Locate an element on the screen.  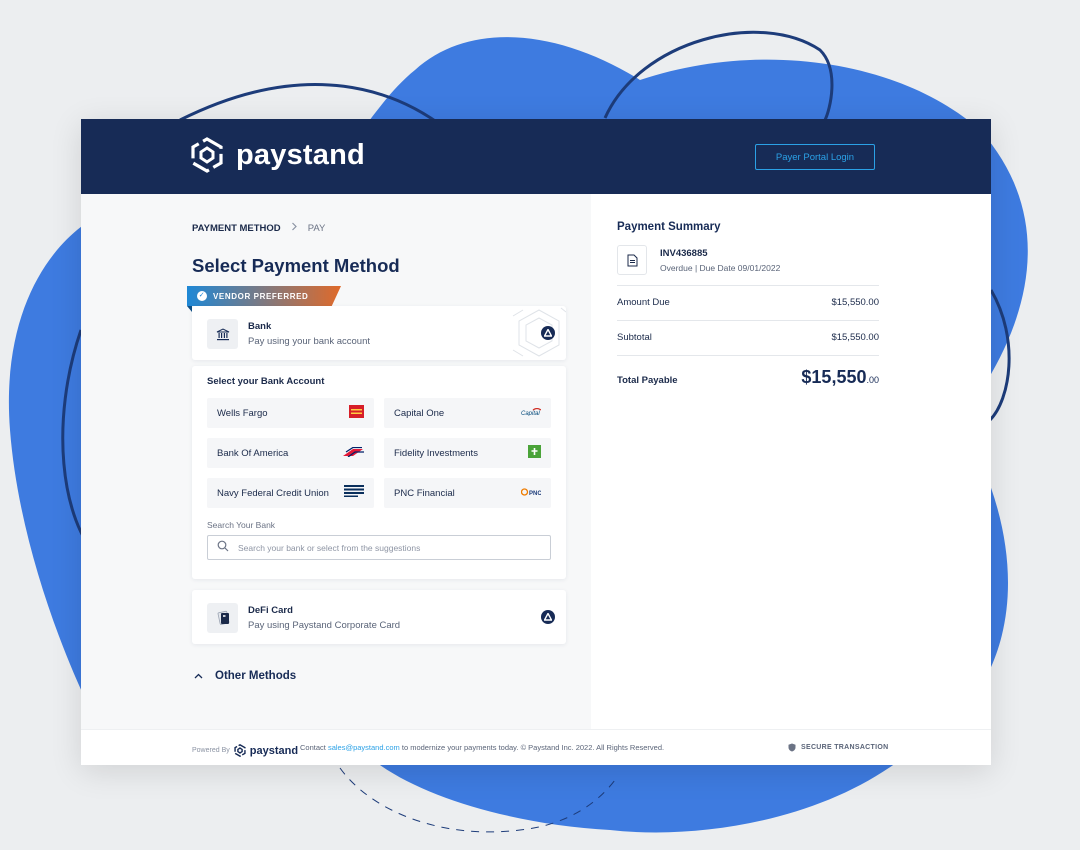
bank-option-bank-of-america: Bank Of America is located at coordinates (290, 453).